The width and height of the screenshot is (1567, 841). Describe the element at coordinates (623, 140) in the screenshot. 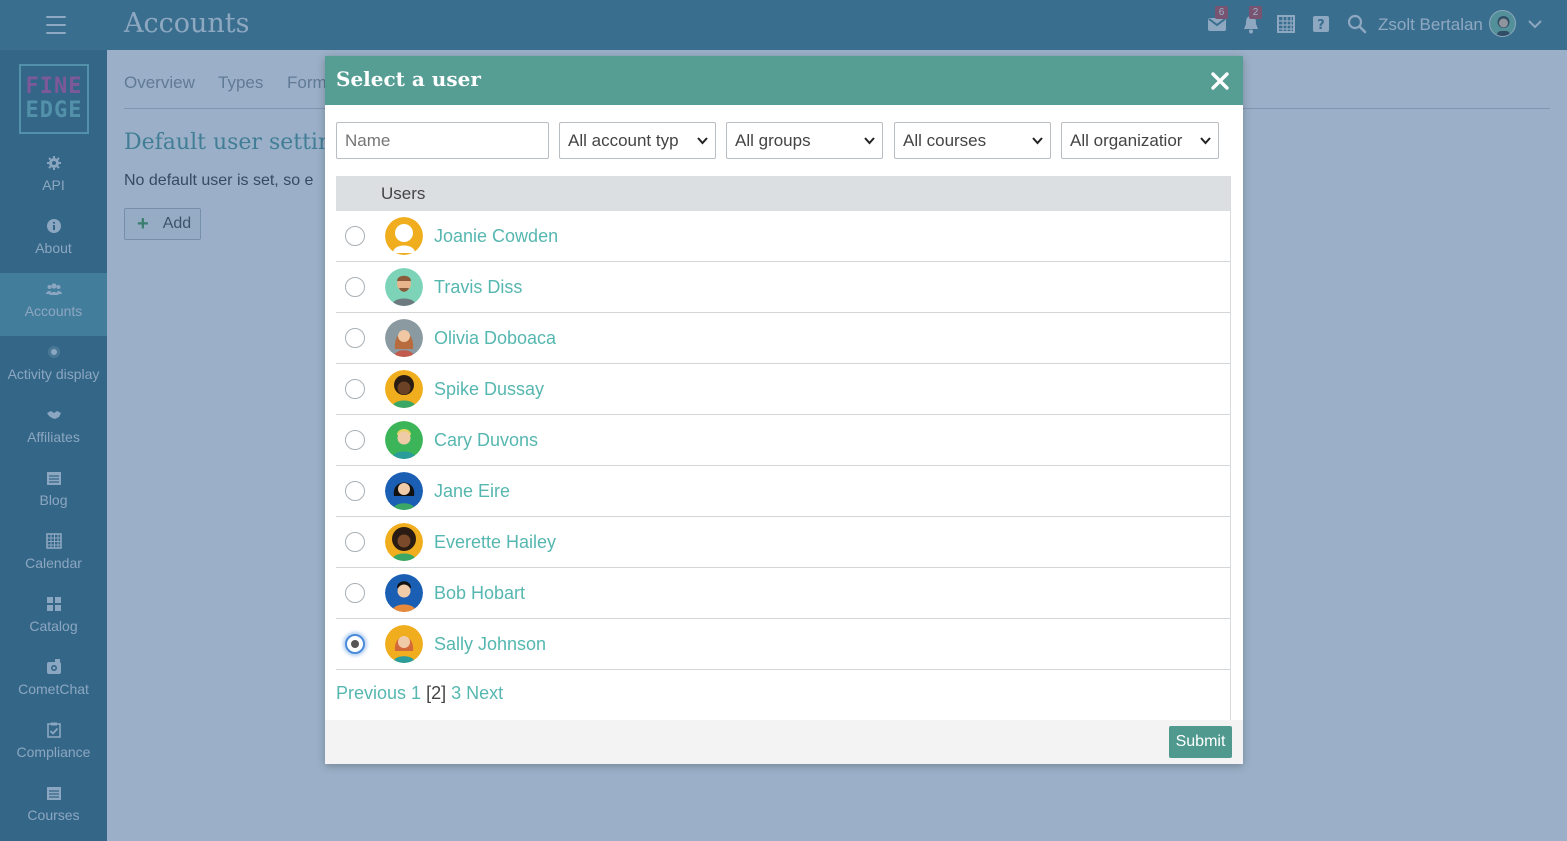

I see `account-type-select-value: All account typ` at that location.